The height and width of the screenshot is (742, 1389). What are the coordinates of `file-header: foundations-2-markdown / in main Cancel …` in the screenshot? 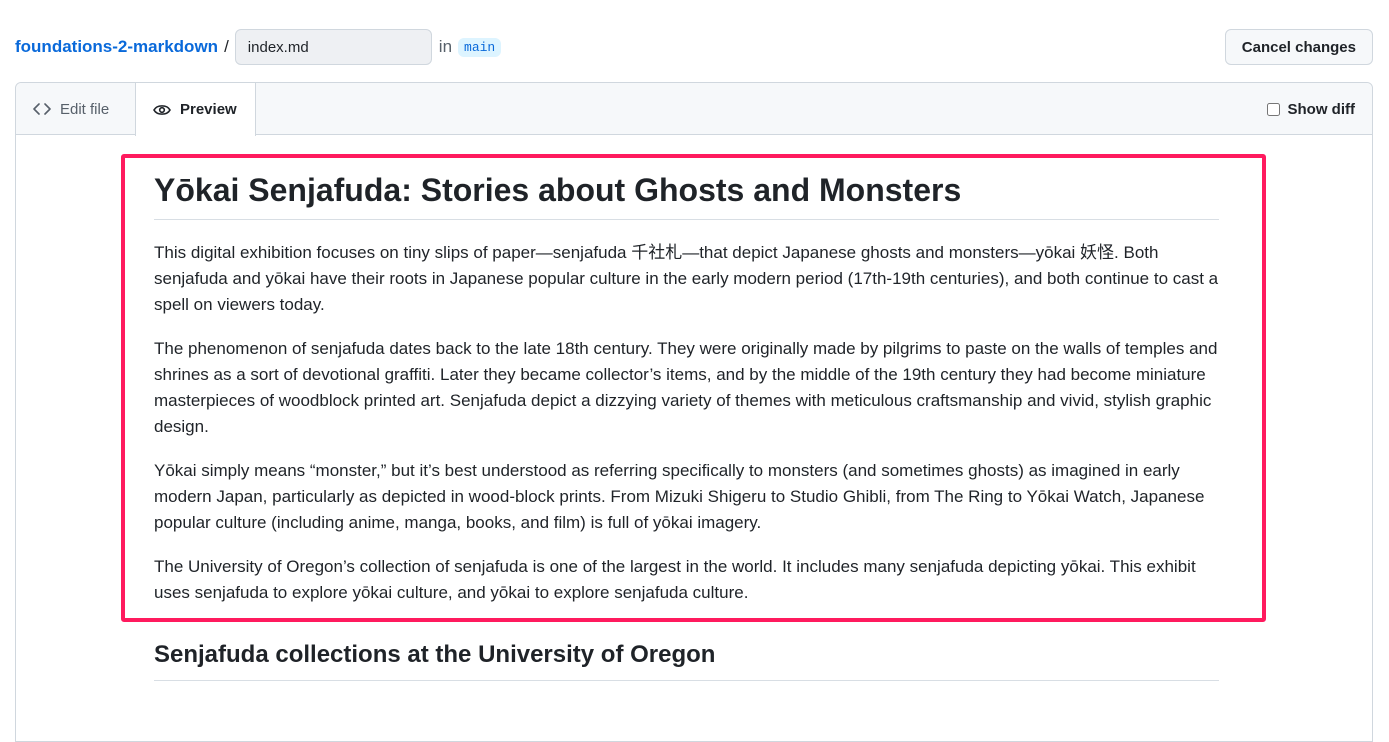 It's located at (694, 47).